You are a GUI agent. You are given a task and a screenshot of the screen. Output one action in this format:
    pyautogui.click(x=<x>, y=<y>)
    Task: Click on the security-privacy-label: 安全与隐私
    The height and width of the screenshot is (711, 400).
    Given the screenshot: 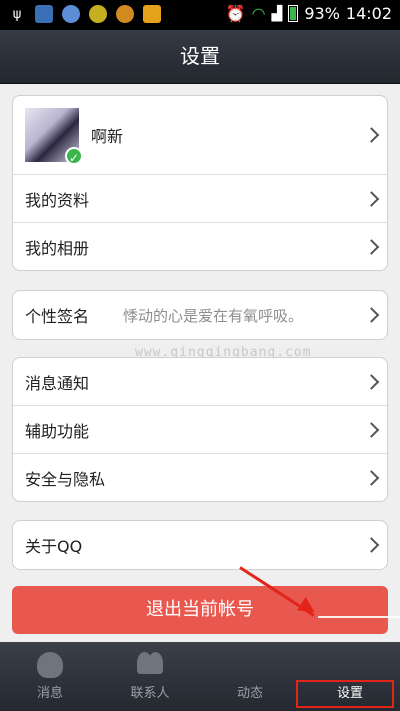 What is the action you would take?
    pyautogui.click(x=65, y=479)
    